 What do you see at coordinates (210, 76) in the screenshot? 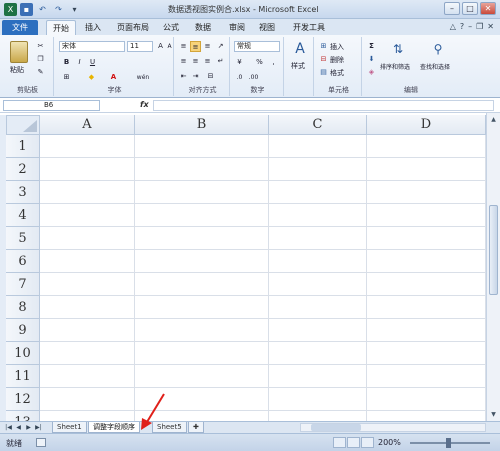
I see `merge-center-icon: ⊟` at bounding box center [210, 76].